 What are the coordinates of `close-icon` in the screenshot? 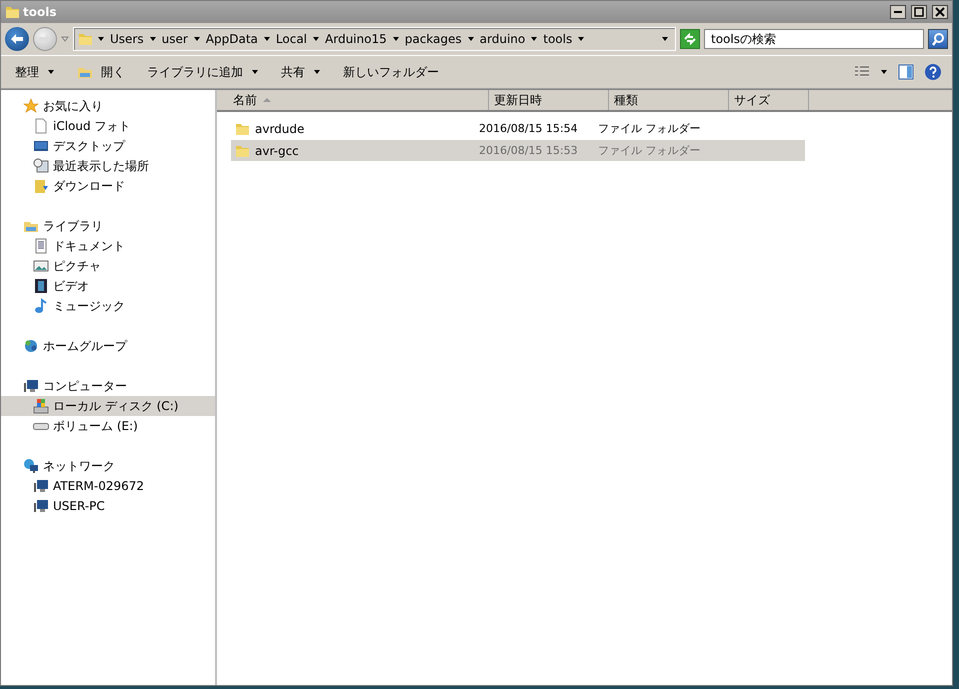 It's located at (940, 12).